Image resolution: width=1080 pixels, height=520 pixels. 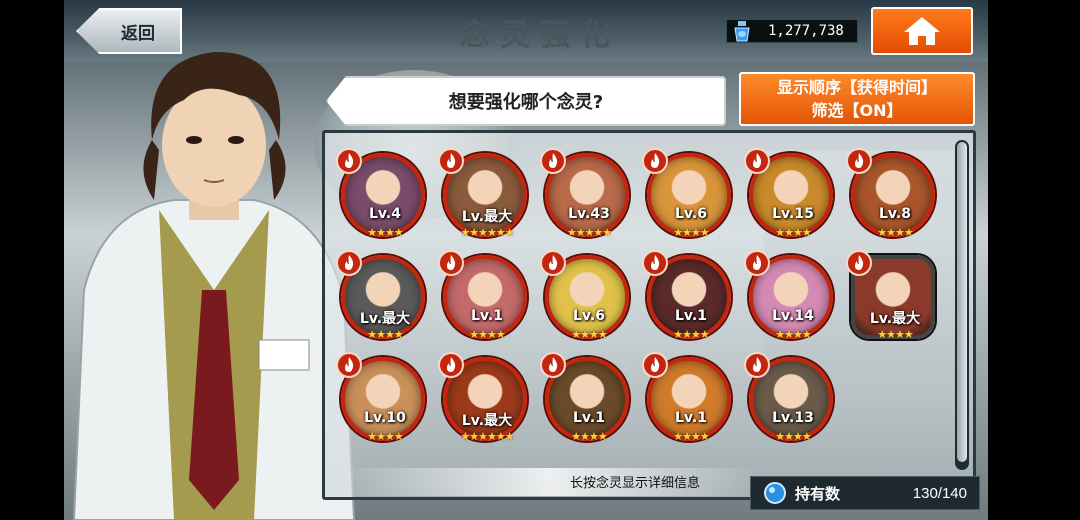 What do you see at coordinates (384, 405) in the screenshot?
I see `unit-card: Lv.10 ★★★★` at bounding box center [384, 405].